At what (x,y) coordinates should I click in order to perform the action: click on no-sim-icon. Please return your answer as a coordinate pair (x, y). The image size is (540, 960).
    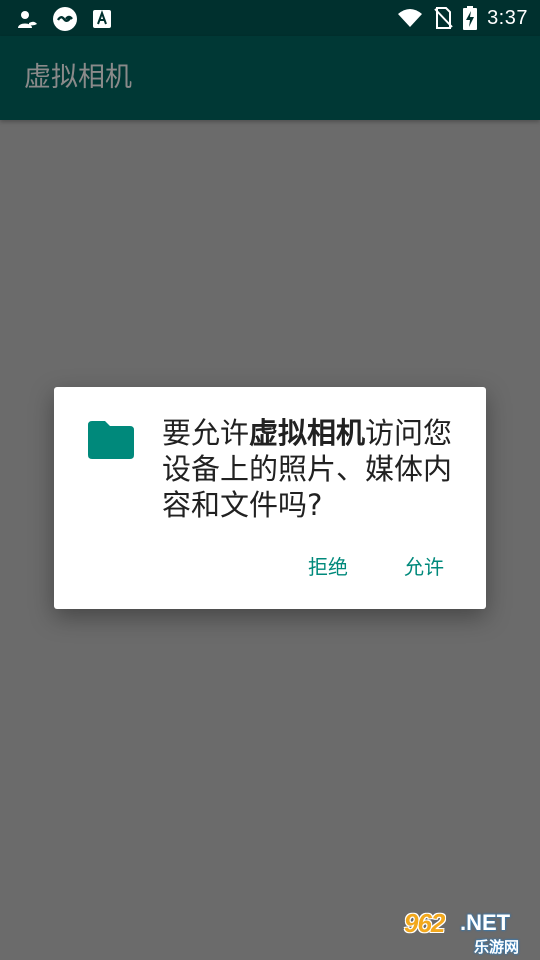
    Looking at the image, I should click on (443, 18).